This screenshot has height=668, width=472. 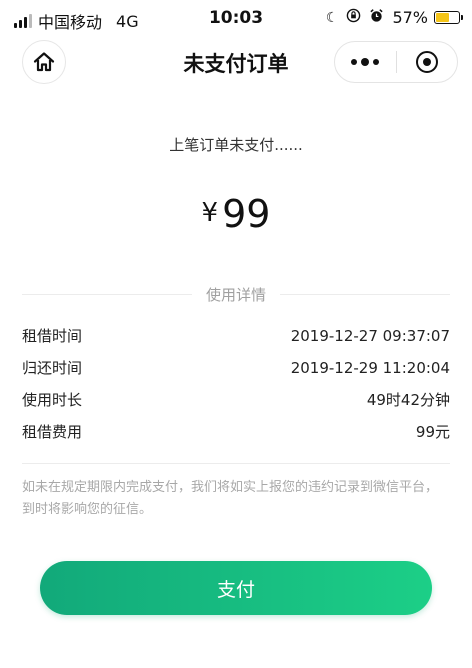 What do you see at coordinates (236, 404) in the screenshot?
I see `detail-row-duration: 使用时长 49时42分钟` at bounding box center [236, 404].